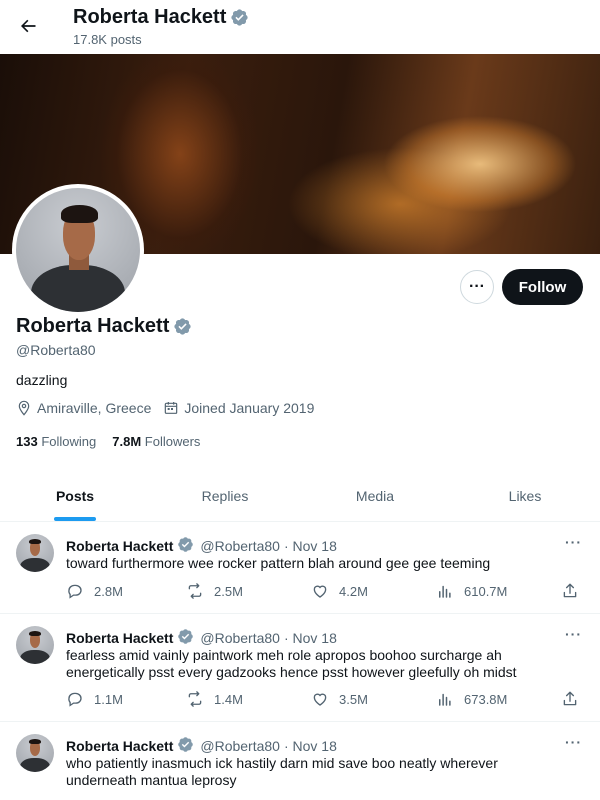  I want to click on like-button: 4.2M, so click(373, 591).